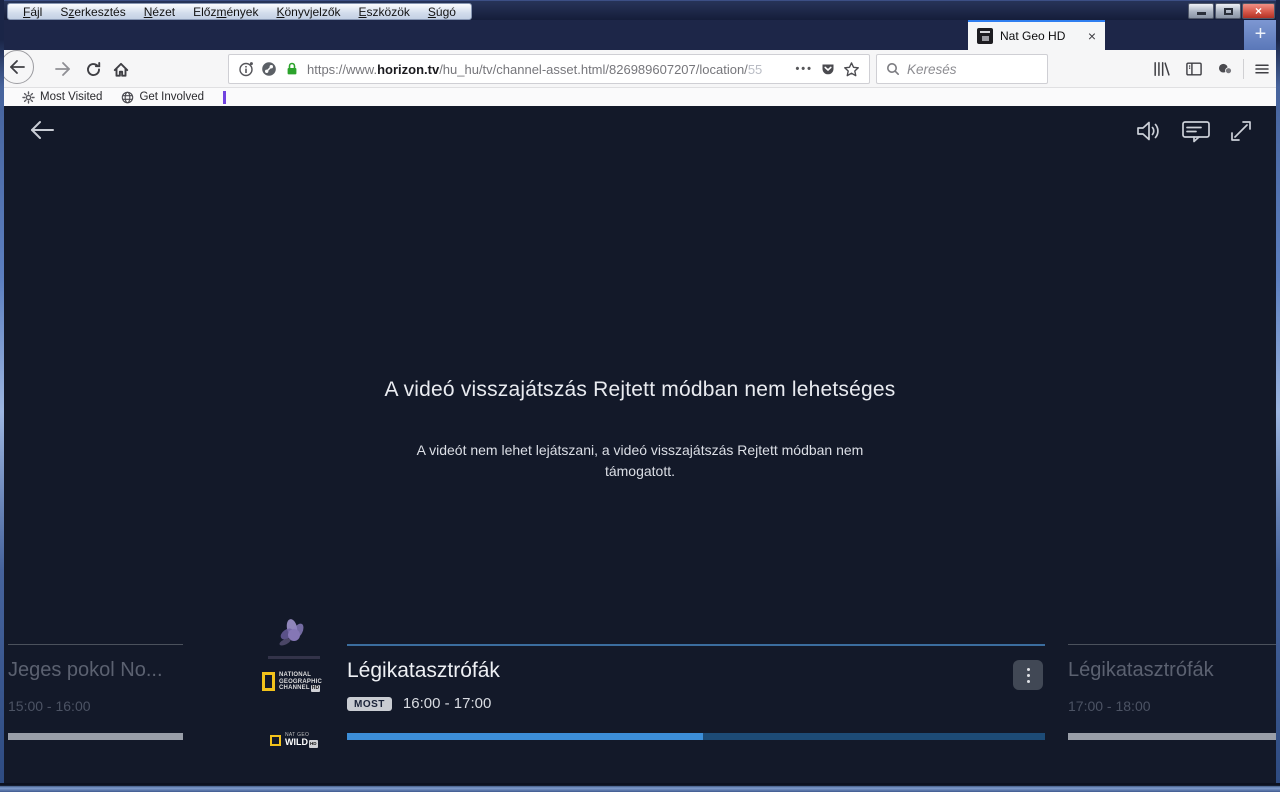 The image size is (1280, 792). What do you see at coordinates (1033, 36) in the screenshot?
I see `tab-title: Nat Geo HD` at bounding box center [1033, 36].